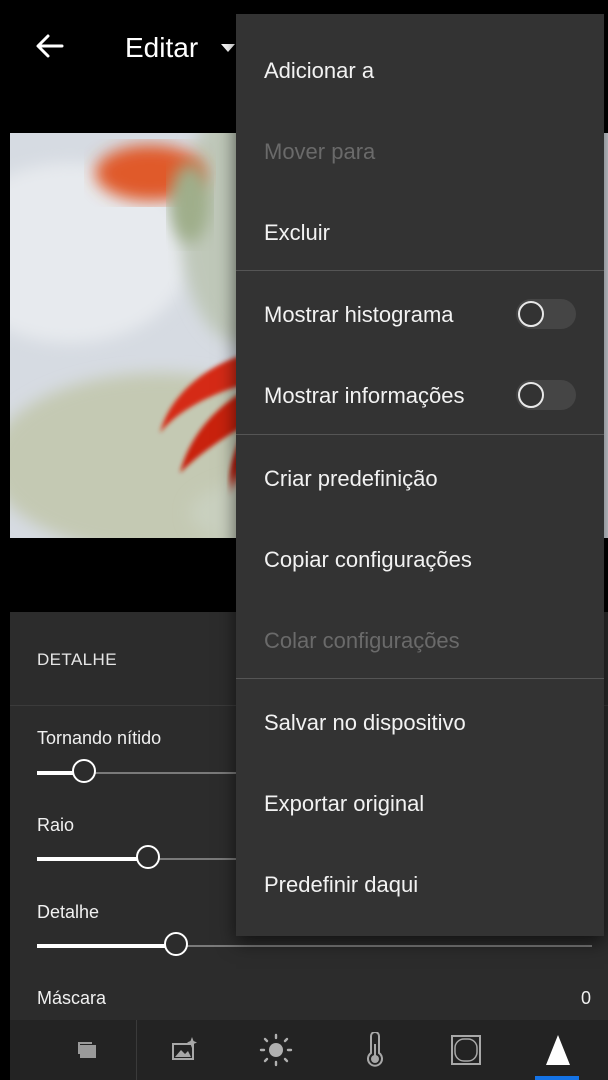 The width and height of the screenshot is (608, 1080). I want to click on radius-slider-knob, so click(148, 857).